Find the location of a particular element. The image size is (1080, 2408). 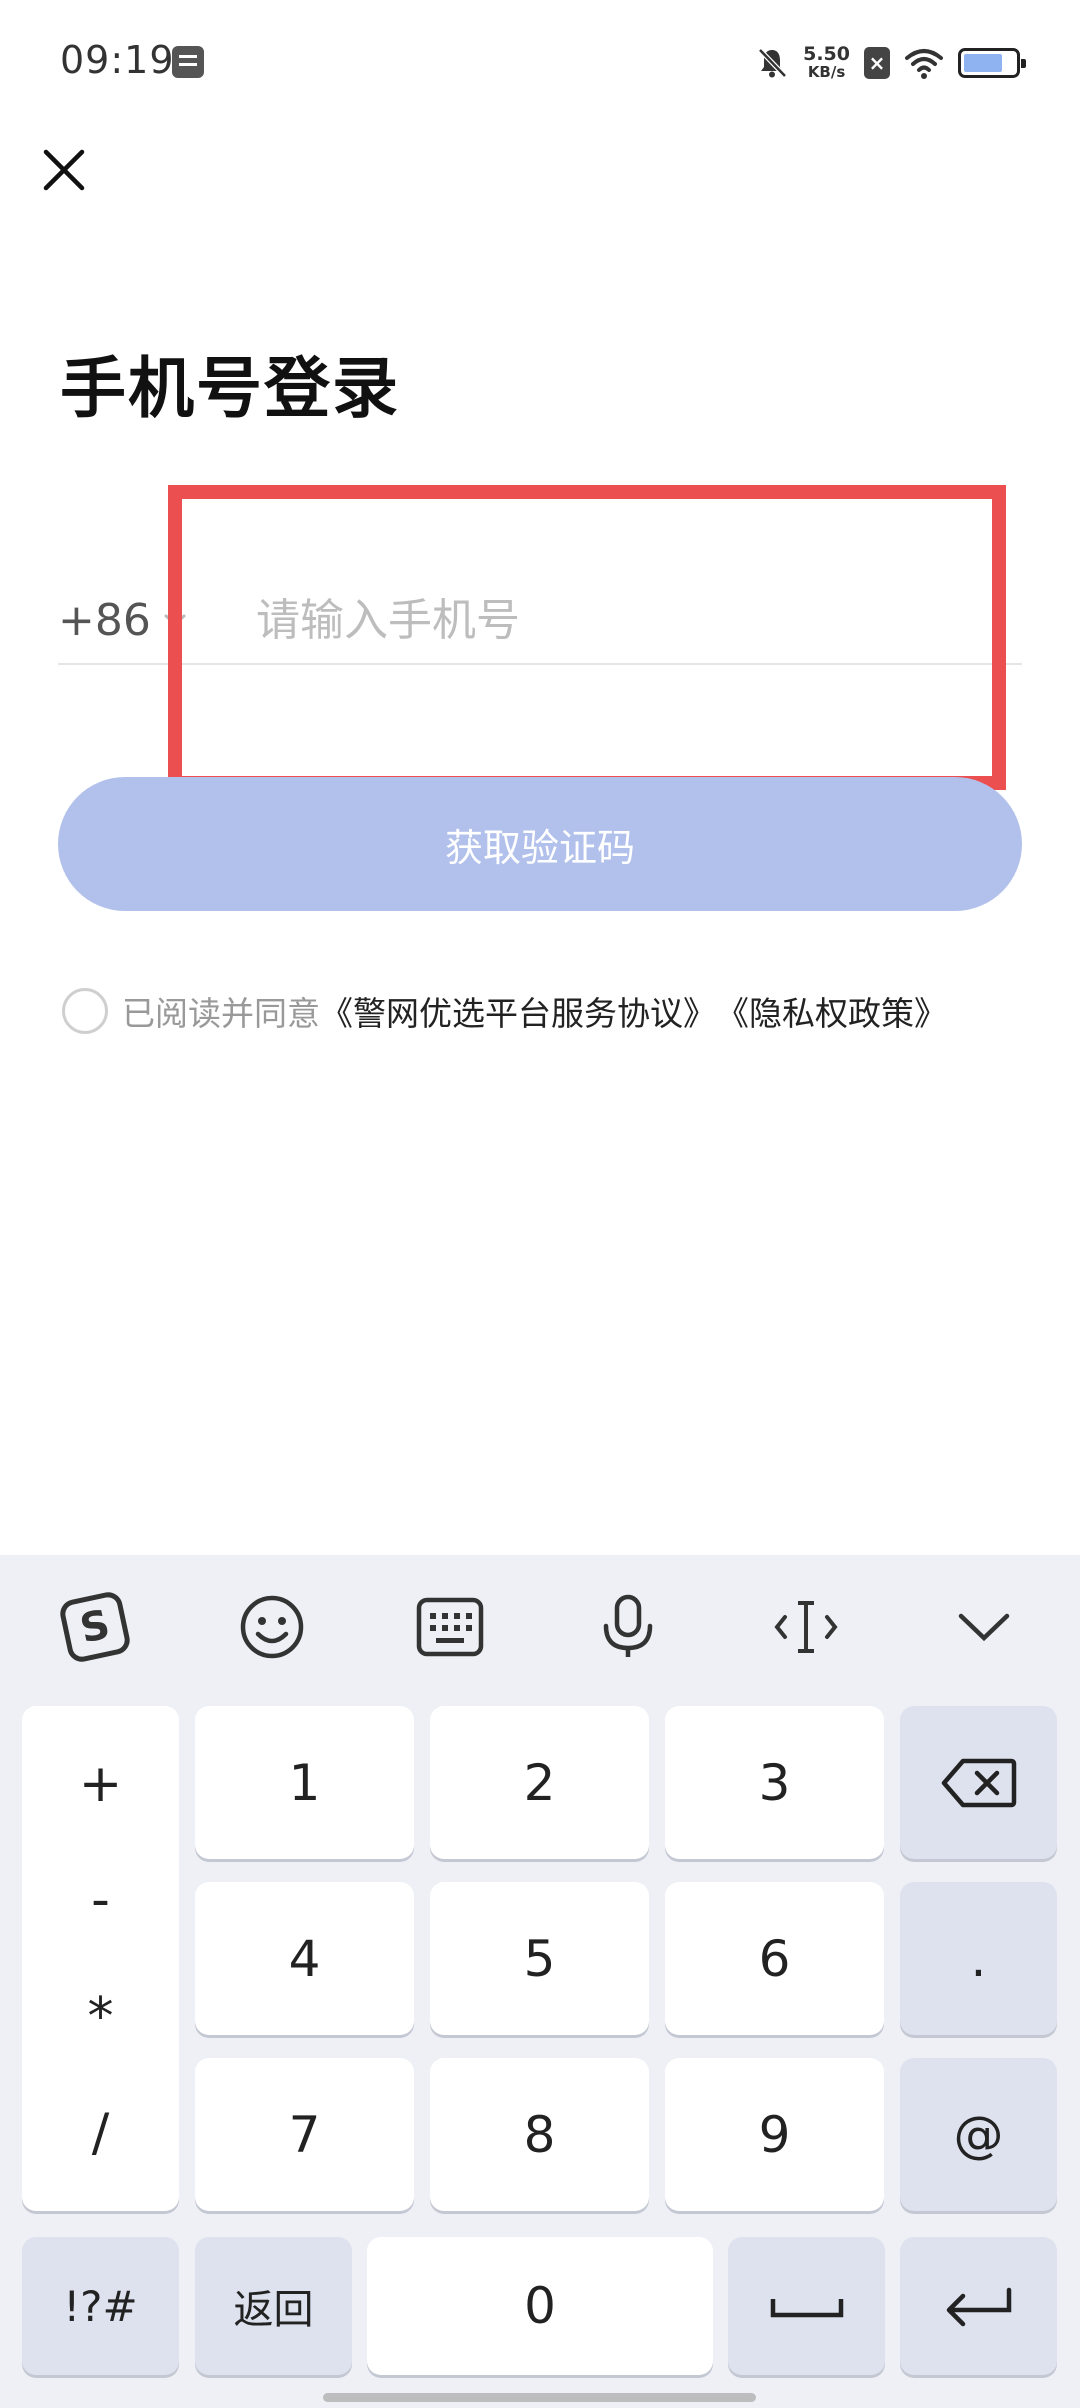

backspace-key is located at coordinates (978, 1782).